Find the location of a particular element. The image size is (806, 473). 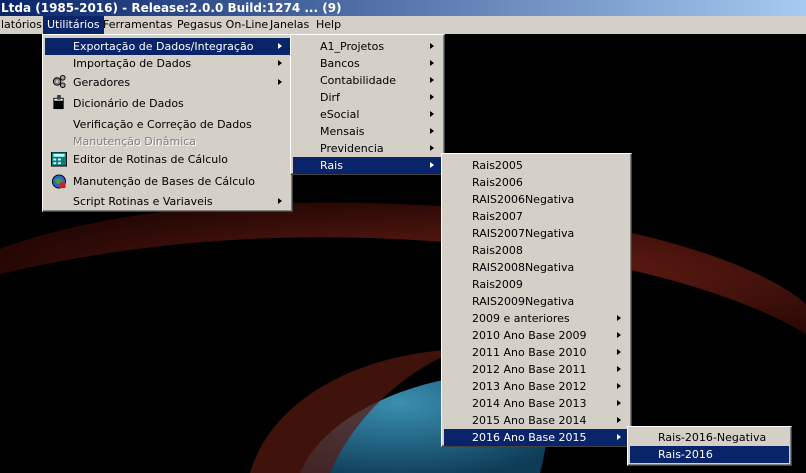

calculator-editor-icon is located at coordinates (59, 159).